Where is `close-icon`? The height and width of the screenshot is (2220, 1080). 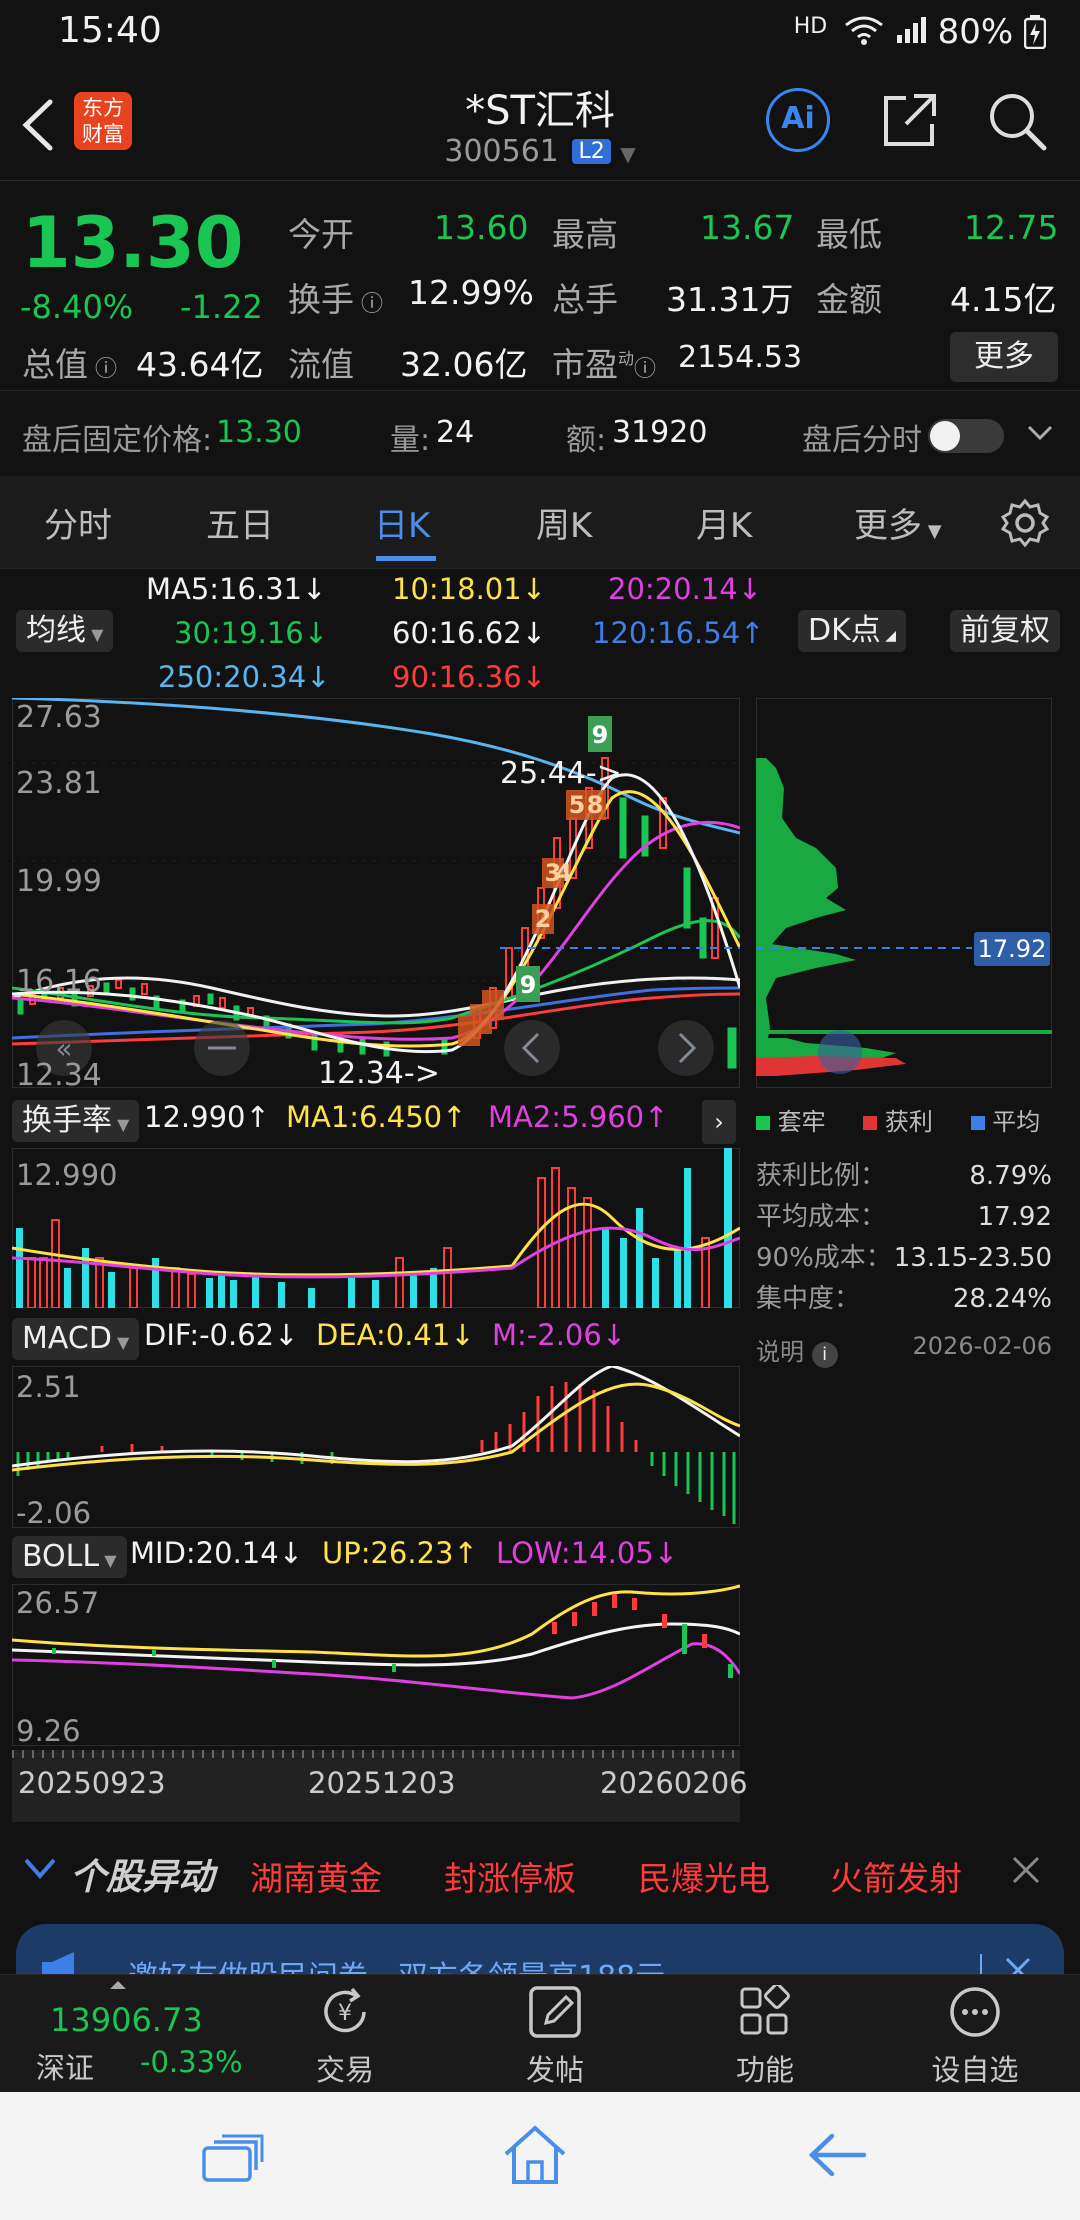 close-icon is located at coordinates (1026, 1870).